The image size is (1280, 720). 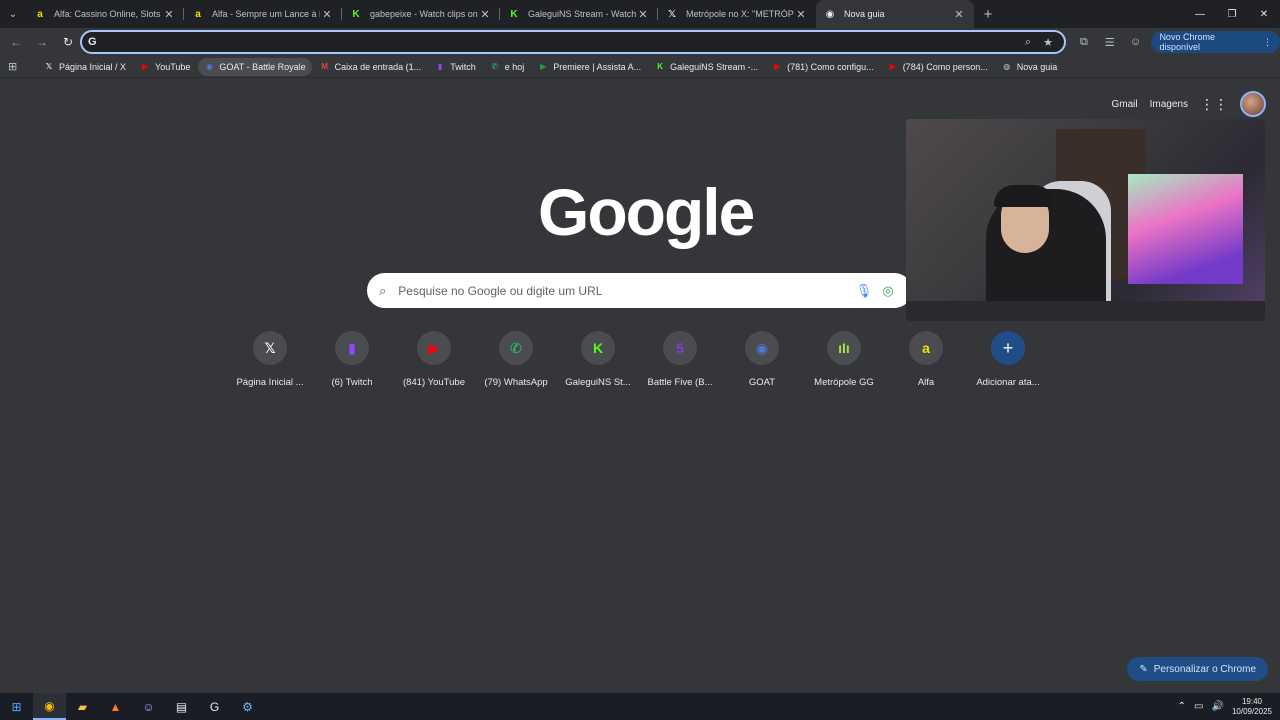 I want to click on bookmark-favicon-icon: M, so click(x=324, y=66).